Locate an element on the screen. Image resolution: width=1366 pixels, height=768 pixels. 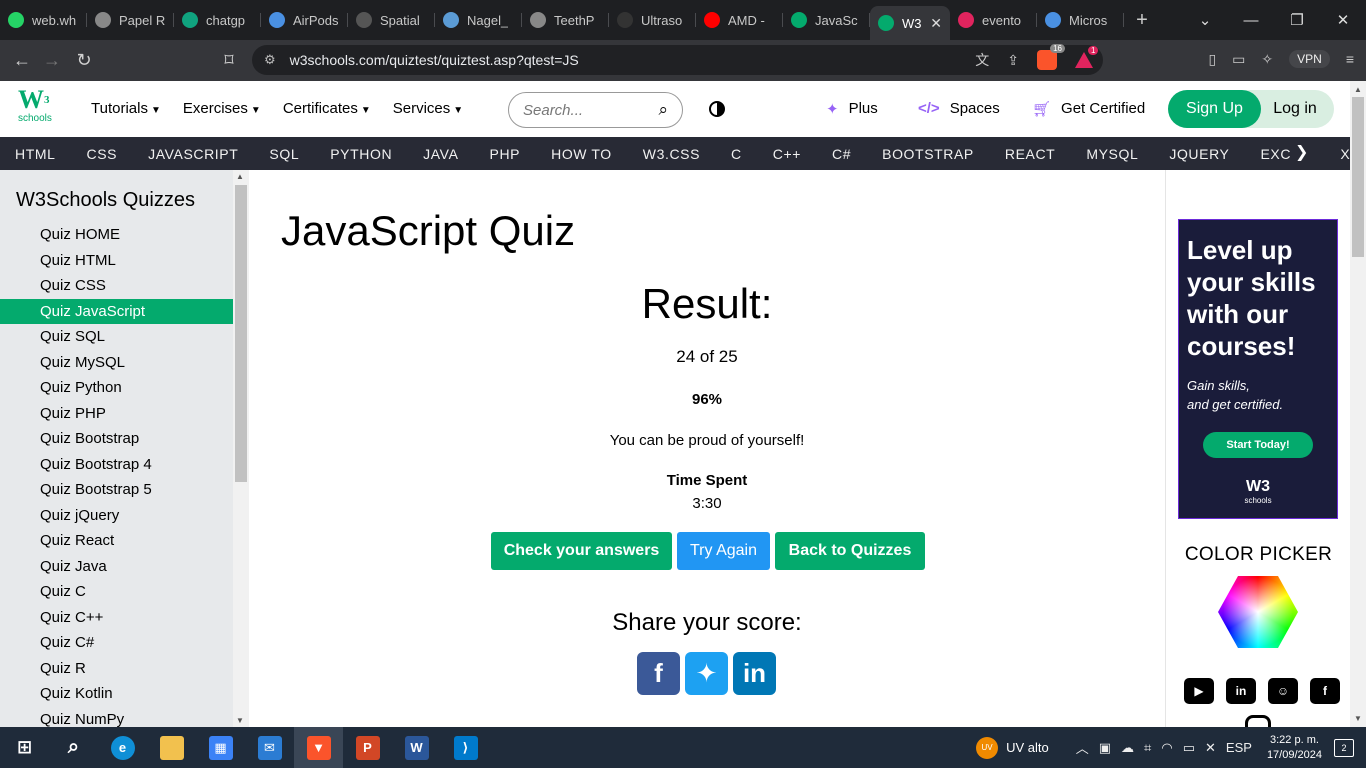
instagram-icon is located at coordinates (1258, 721).